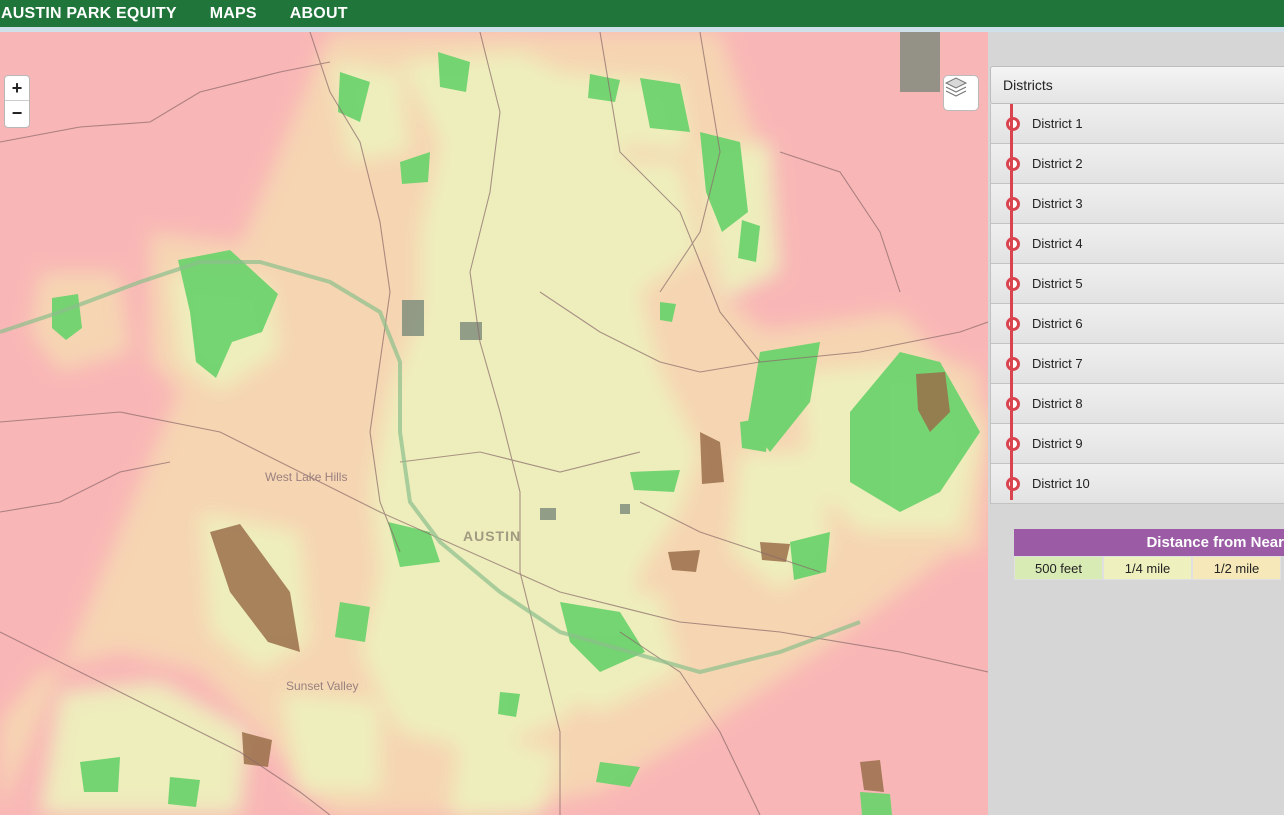  Describe the element at coordinates (1137, 164) in the screenshot. I see `district-item-2: District 2` at that location.